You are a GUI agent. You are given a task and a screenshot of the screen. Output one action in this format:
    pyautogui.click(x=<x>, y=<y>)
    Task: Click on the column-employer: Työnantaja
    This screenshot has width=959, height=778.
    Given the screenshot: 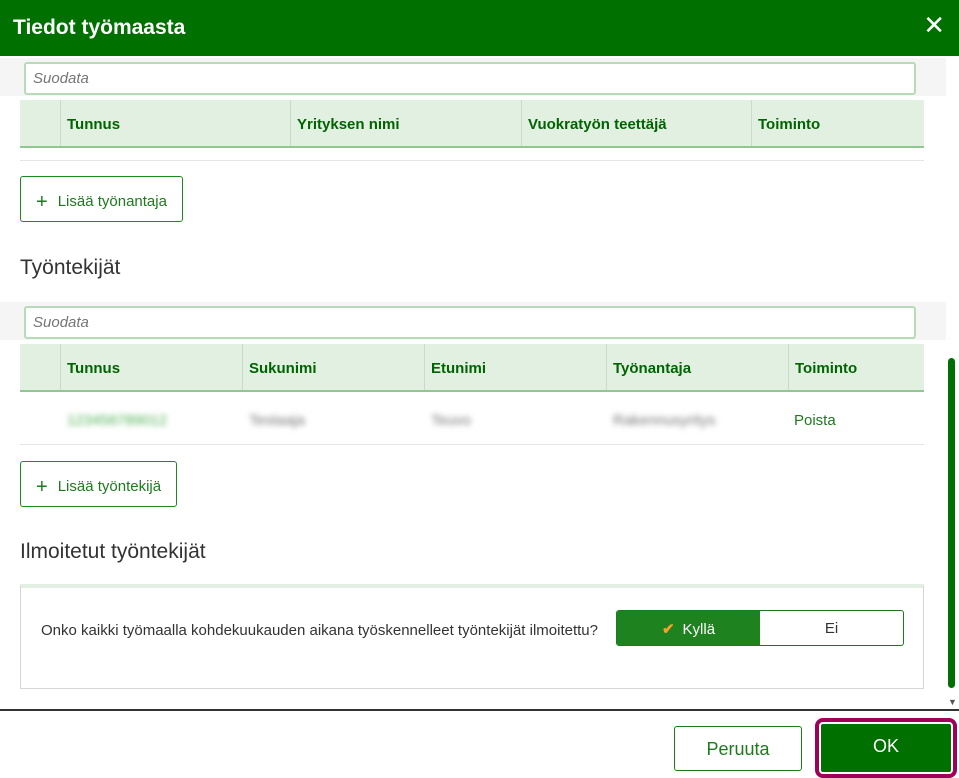 What is the action you would take?
    pyautogui.click(x=697, y=367)
    